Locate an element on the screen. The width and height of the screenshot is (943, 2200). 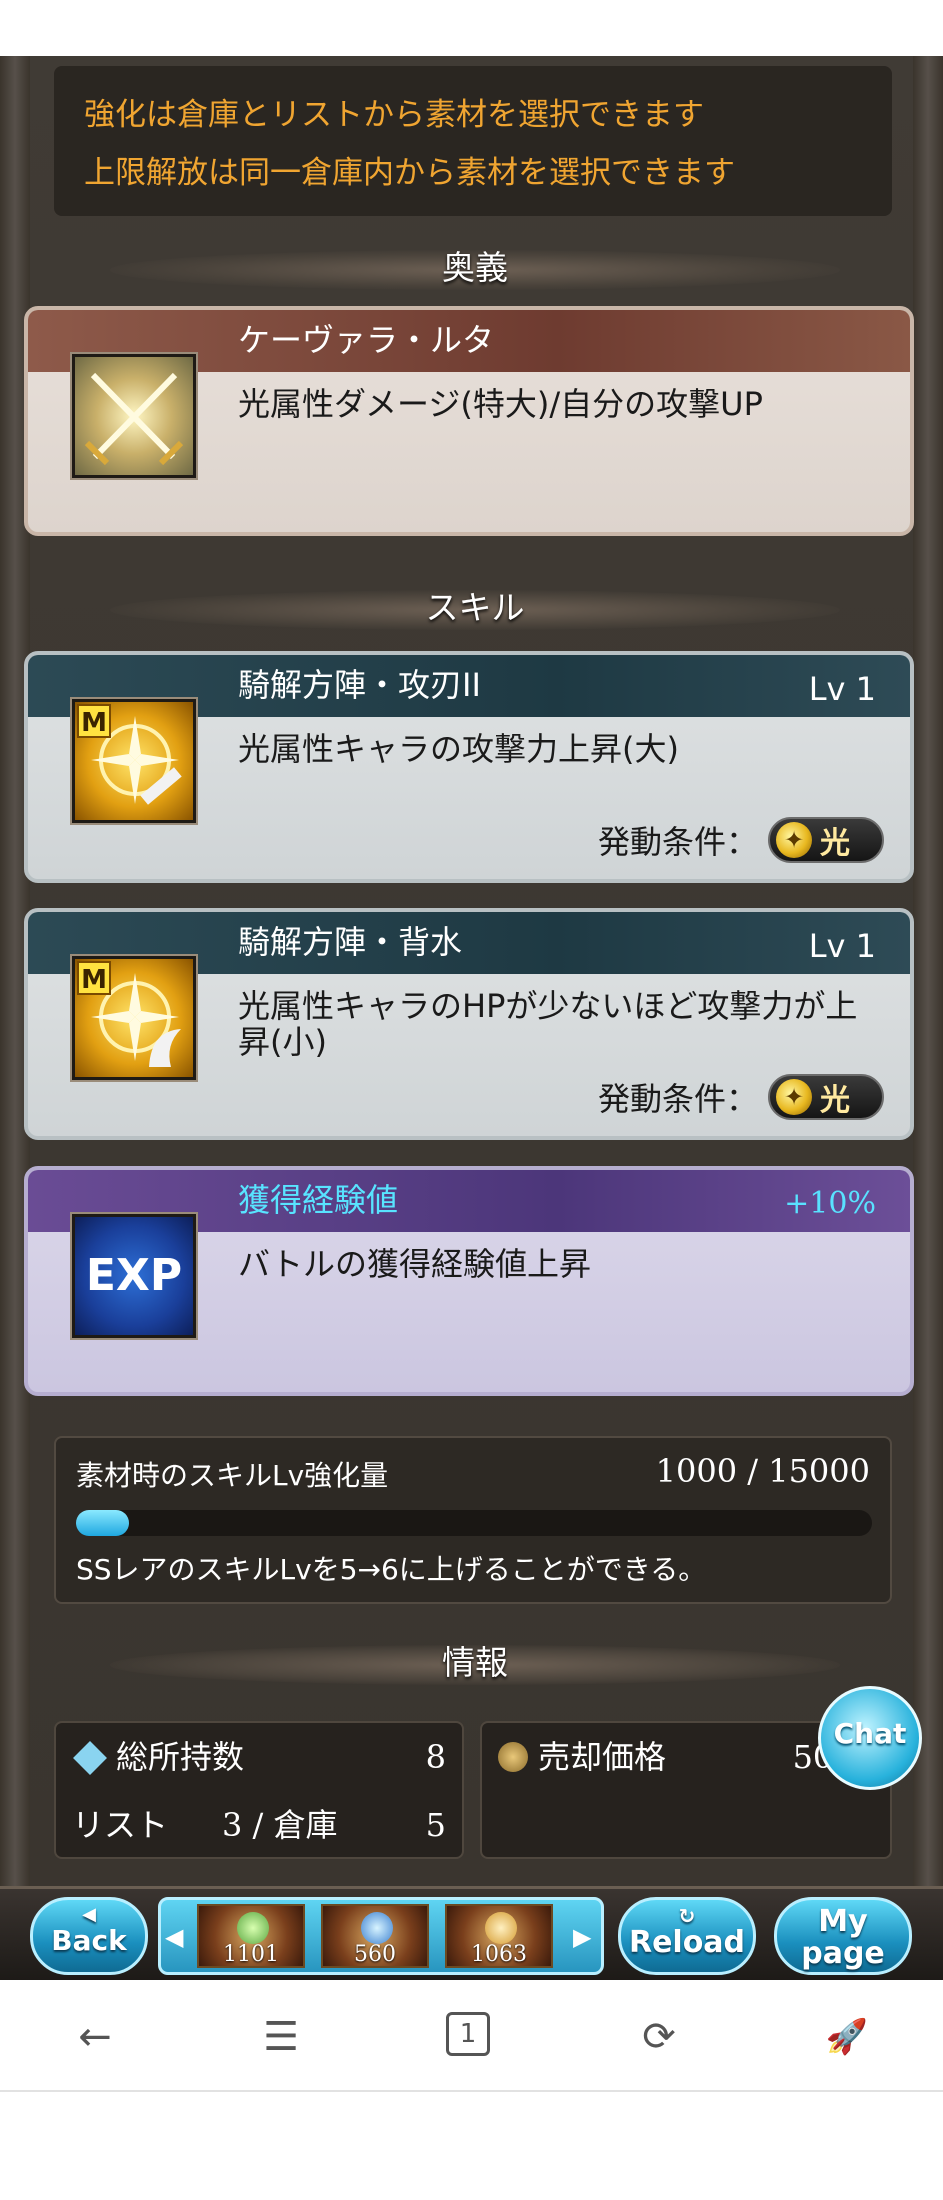
list-value: 3 / 倉庫 is located at coordinates (280, 1825).